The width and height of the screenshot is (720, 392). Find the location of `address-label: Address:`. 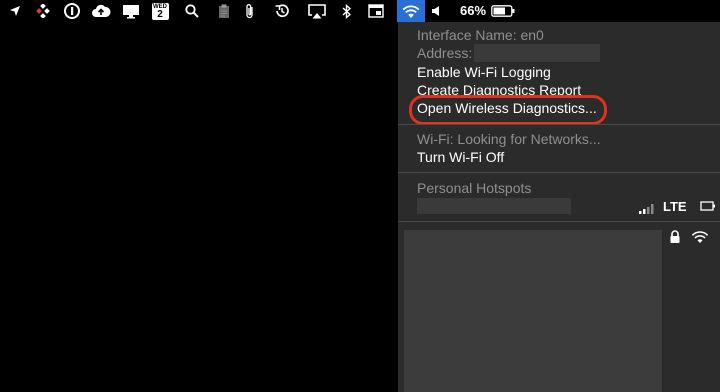

address-label: Address: is located at coordinates (445, 53).